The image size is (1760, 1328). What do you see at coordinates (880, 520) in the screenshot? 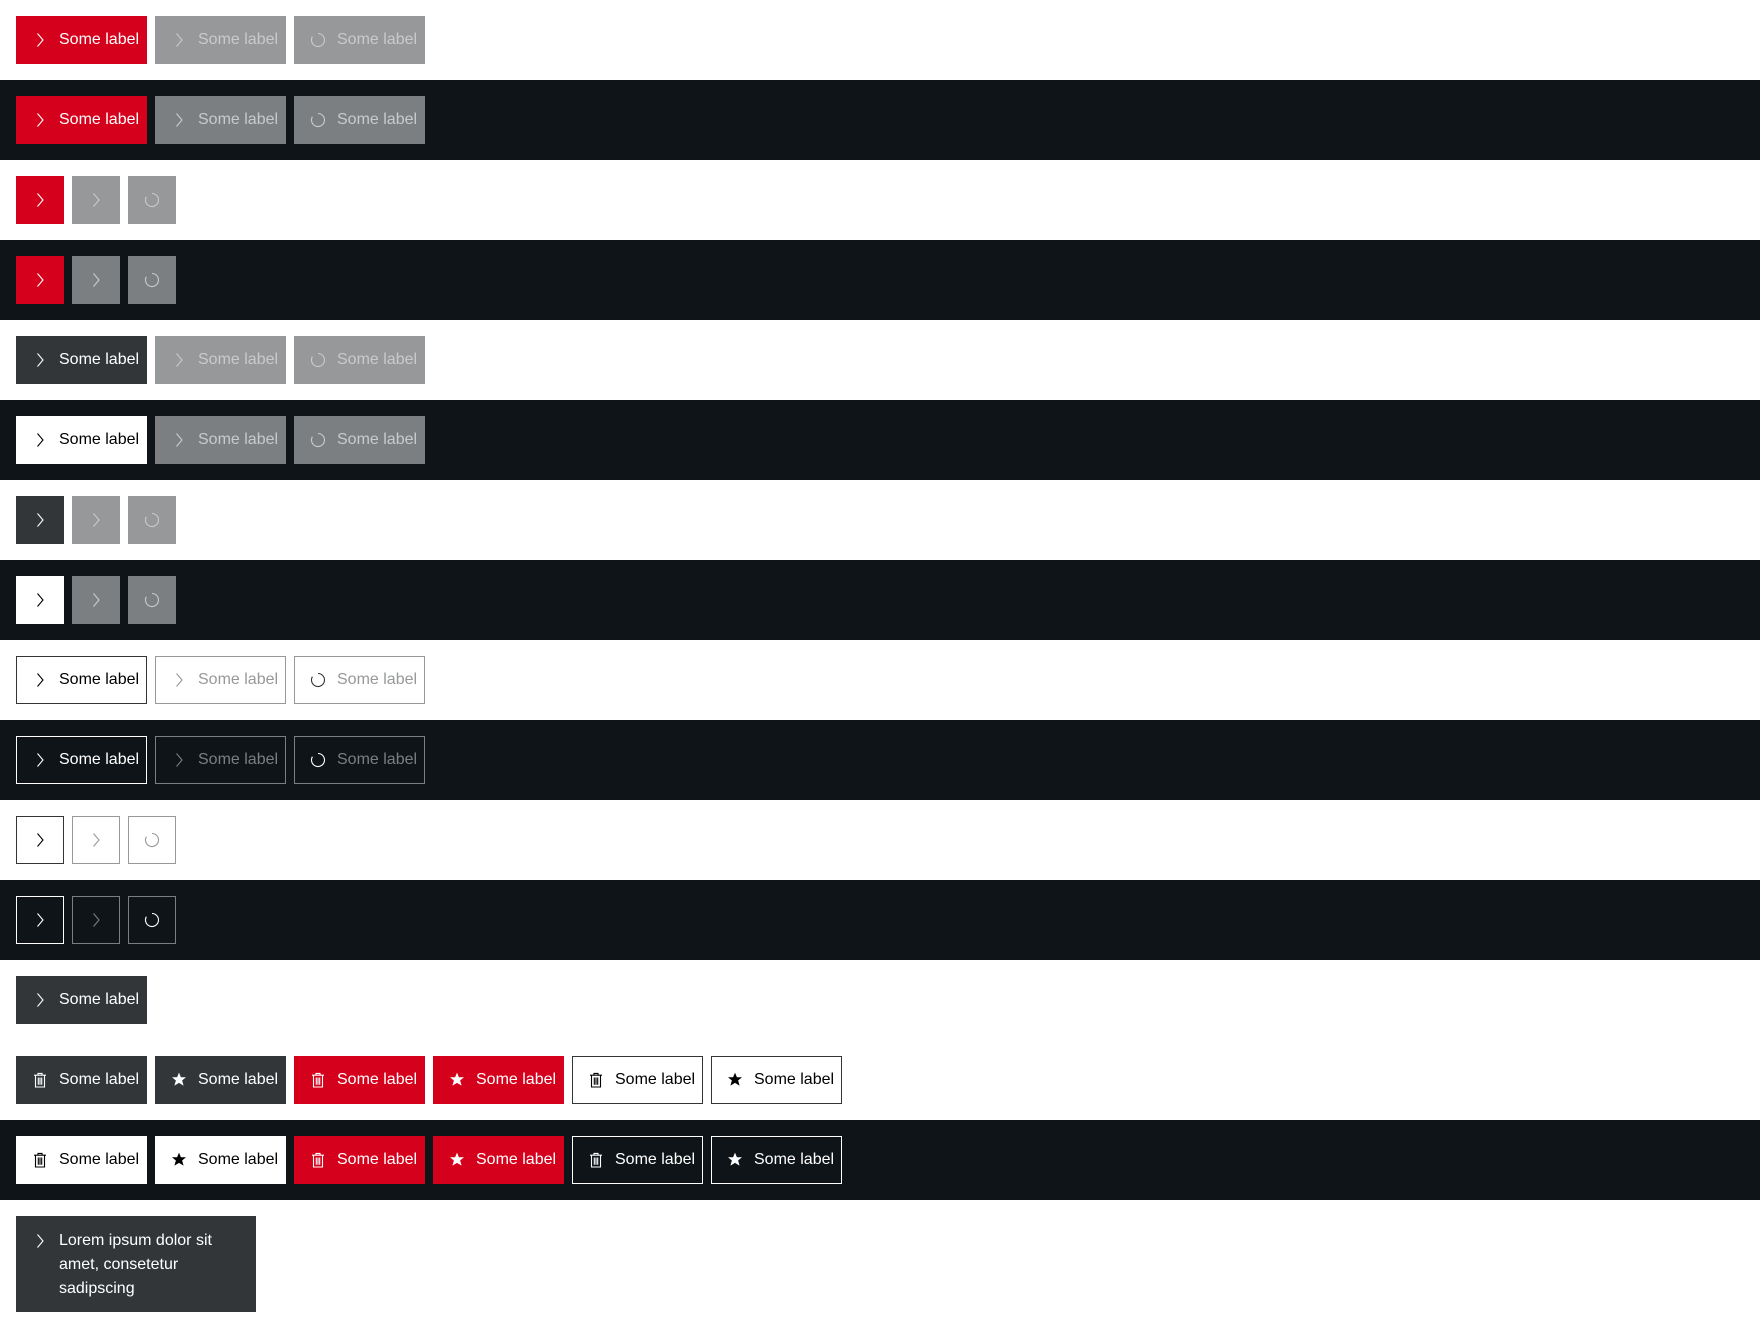
I see `row-secondary-icon-light` at bounding box center [880, 520].